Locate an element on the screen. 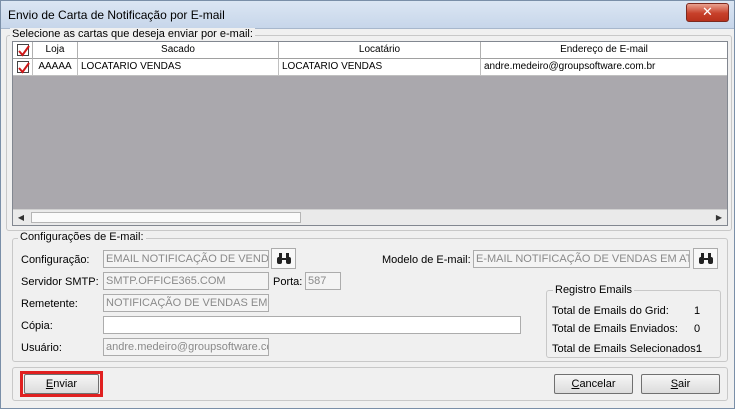 The width and height of the screenshot is (735, 409). configuracao-label: Configuração: is located at coordinates (55, 260).